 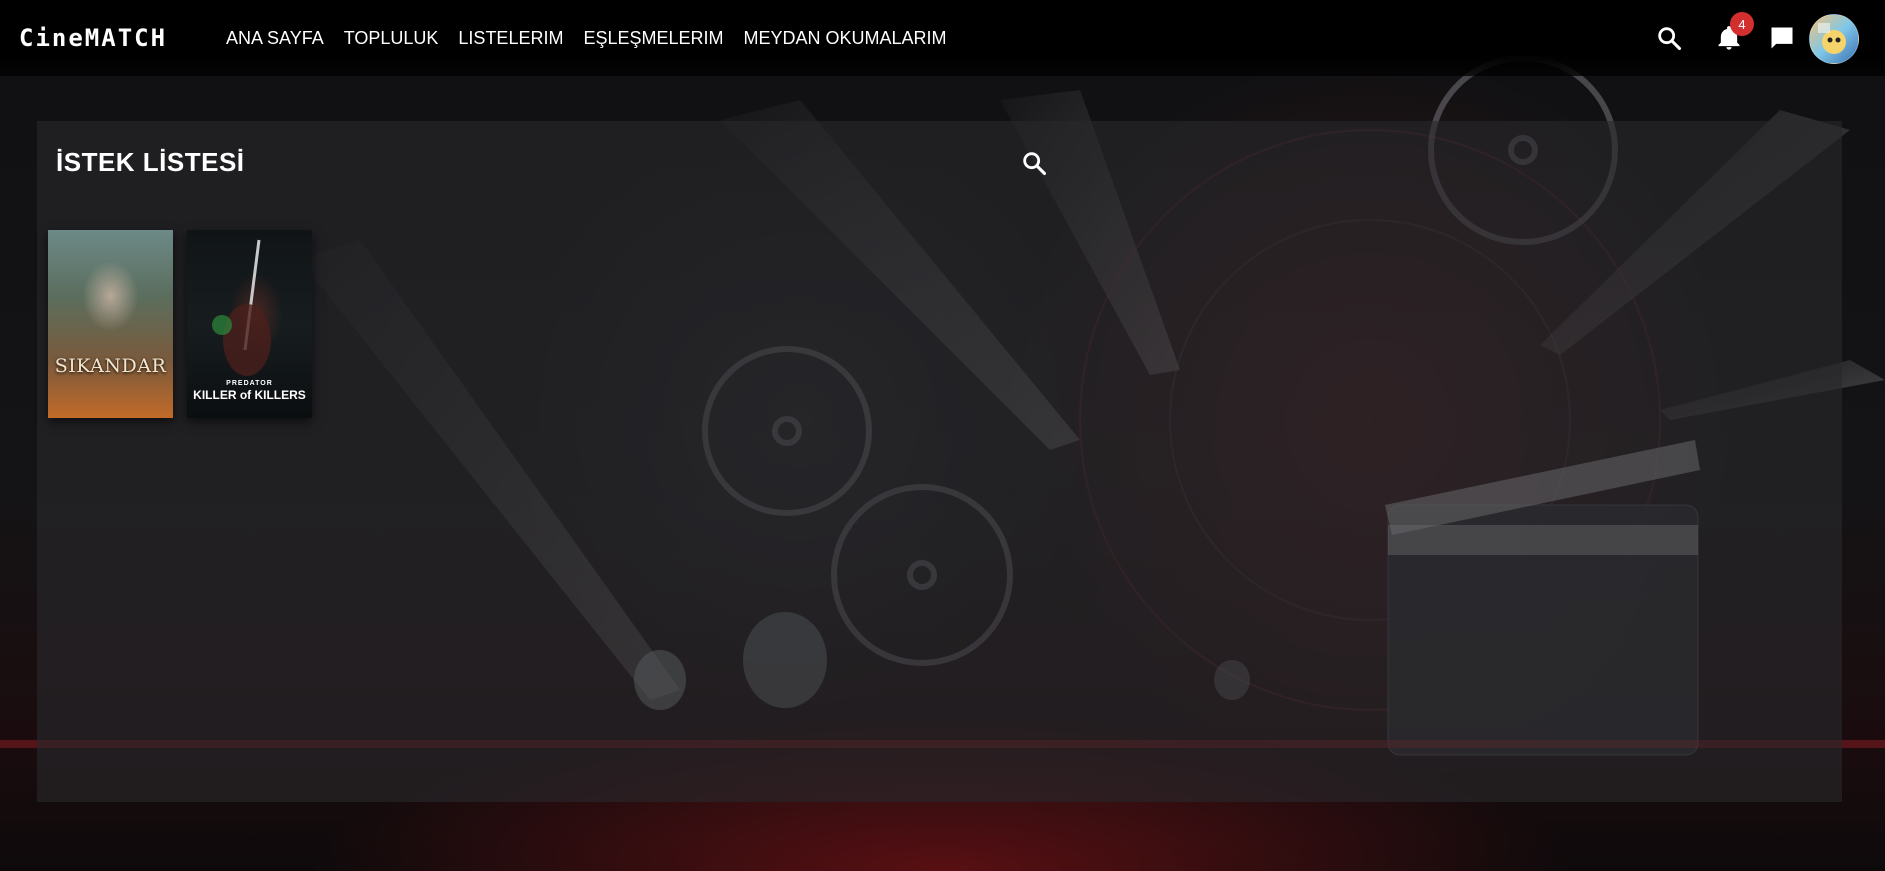 What do you see at coordinates (249, 395) in the screenshot?
I see `poster-title: KILLER of KILLERS` at bounding box center [249, 395].